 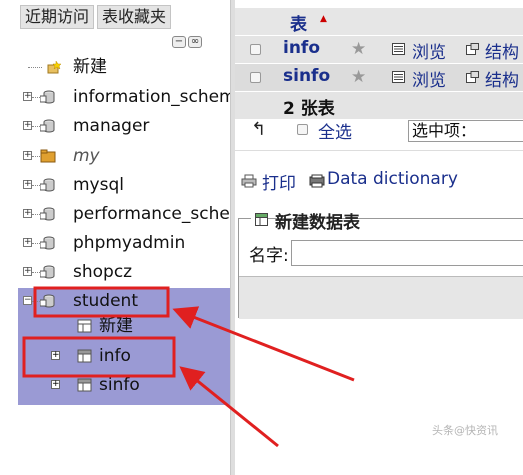 I want to click on table-list-header: 表 ▲, so click(x=379, y=21).